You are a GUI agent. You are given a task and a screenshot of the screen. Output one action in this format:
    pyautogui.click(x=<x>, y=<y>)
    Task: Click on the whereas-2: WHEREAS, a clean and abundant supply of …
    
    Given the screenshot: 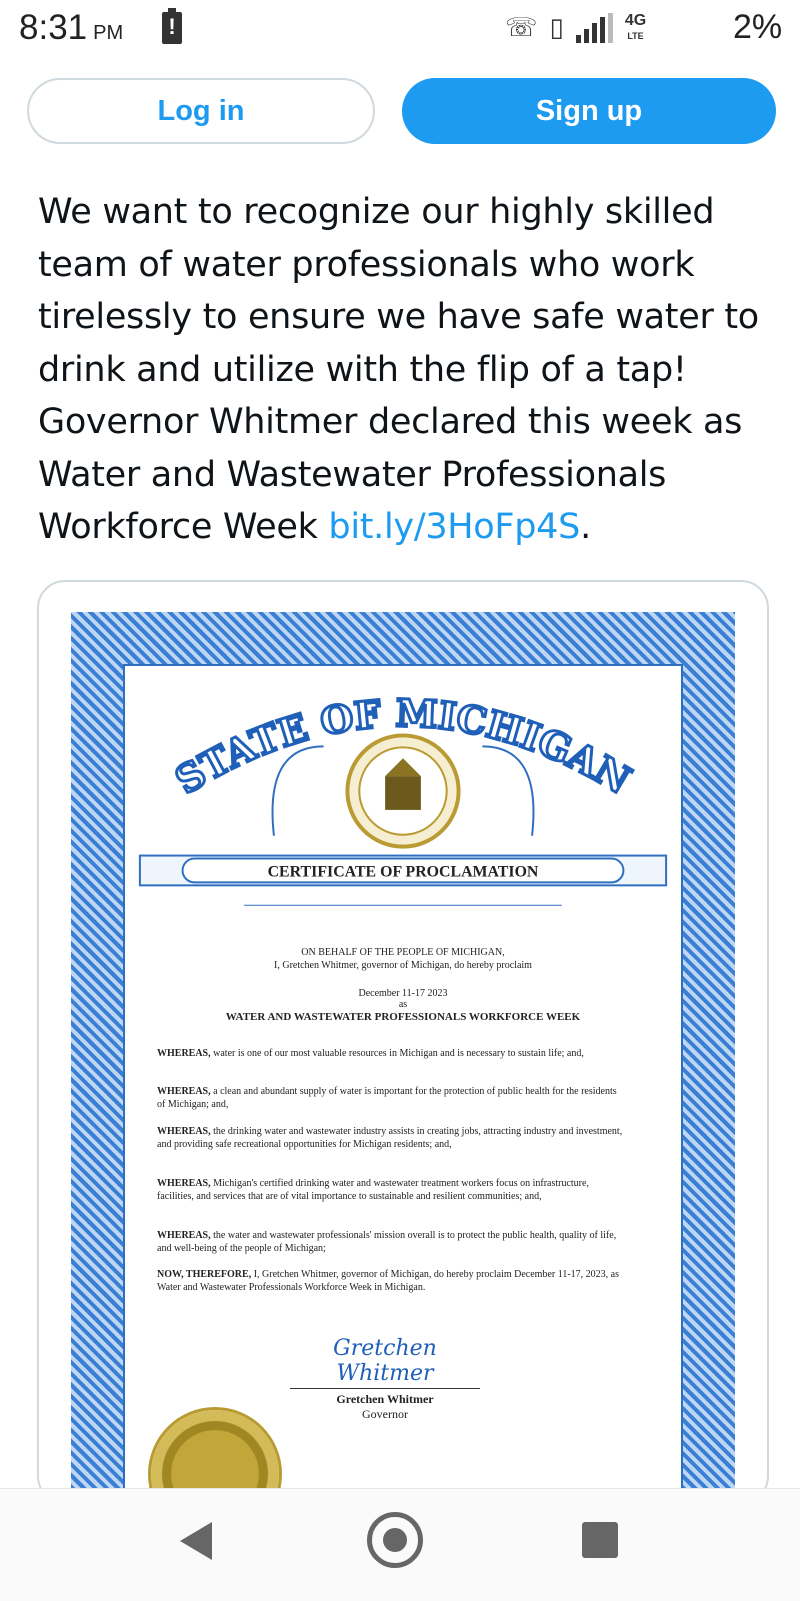 What is the action you would take?
    pyautogui.click(x=387, y=1098)
    